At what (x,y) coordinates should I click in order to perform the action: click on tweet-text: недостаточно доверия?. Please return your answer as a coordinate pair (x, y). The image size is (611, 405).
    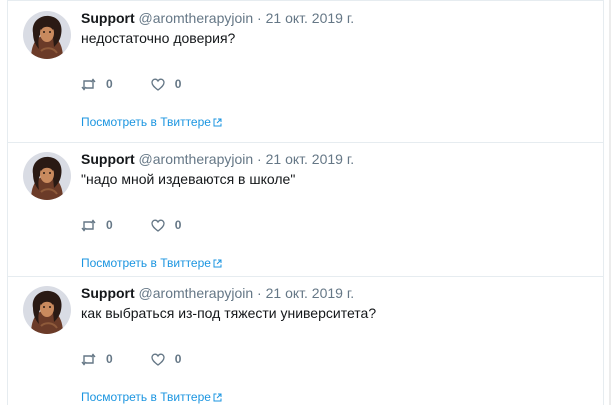
    Looking at the image, I should click on (158, 38).